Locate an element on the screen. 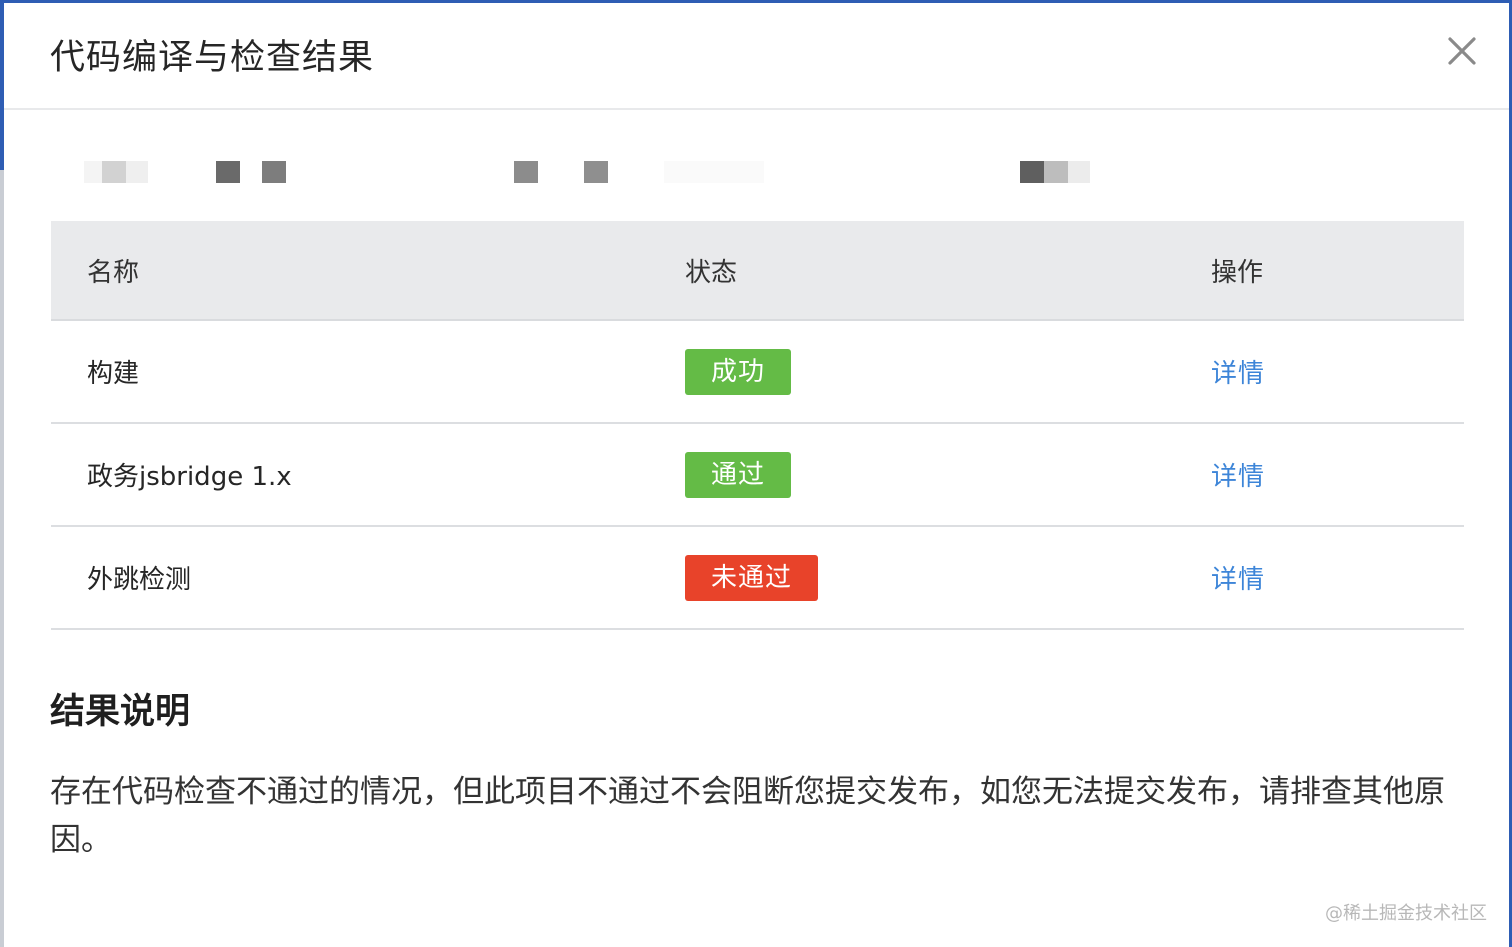 This screenshot has height=947, width=1512. table-row: 政务jsbridge 1.x 通过 详情 is located at coordinates (757, 475).